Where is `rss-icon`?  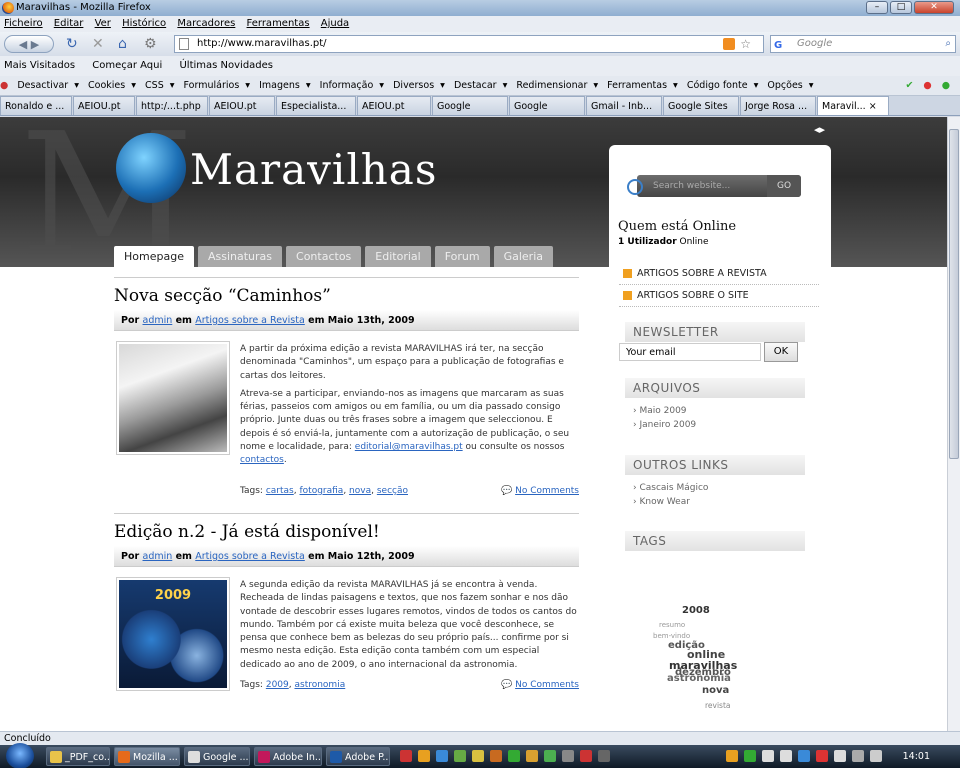 rss-icon is located at coordinates (729, 44).